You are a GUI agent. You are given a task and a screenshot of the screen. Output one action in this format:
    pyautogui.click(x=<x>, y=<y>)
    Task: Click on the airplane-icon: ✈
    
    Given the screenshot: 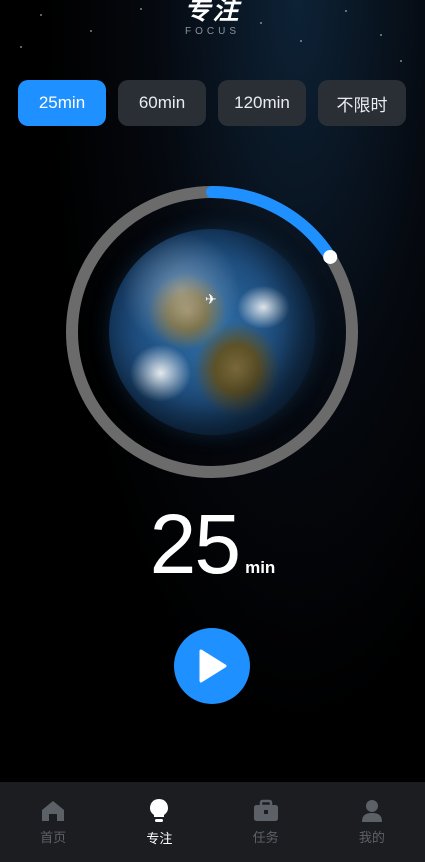 What is the action you would take?
    pyautogui.click(x=211, y=299)
    